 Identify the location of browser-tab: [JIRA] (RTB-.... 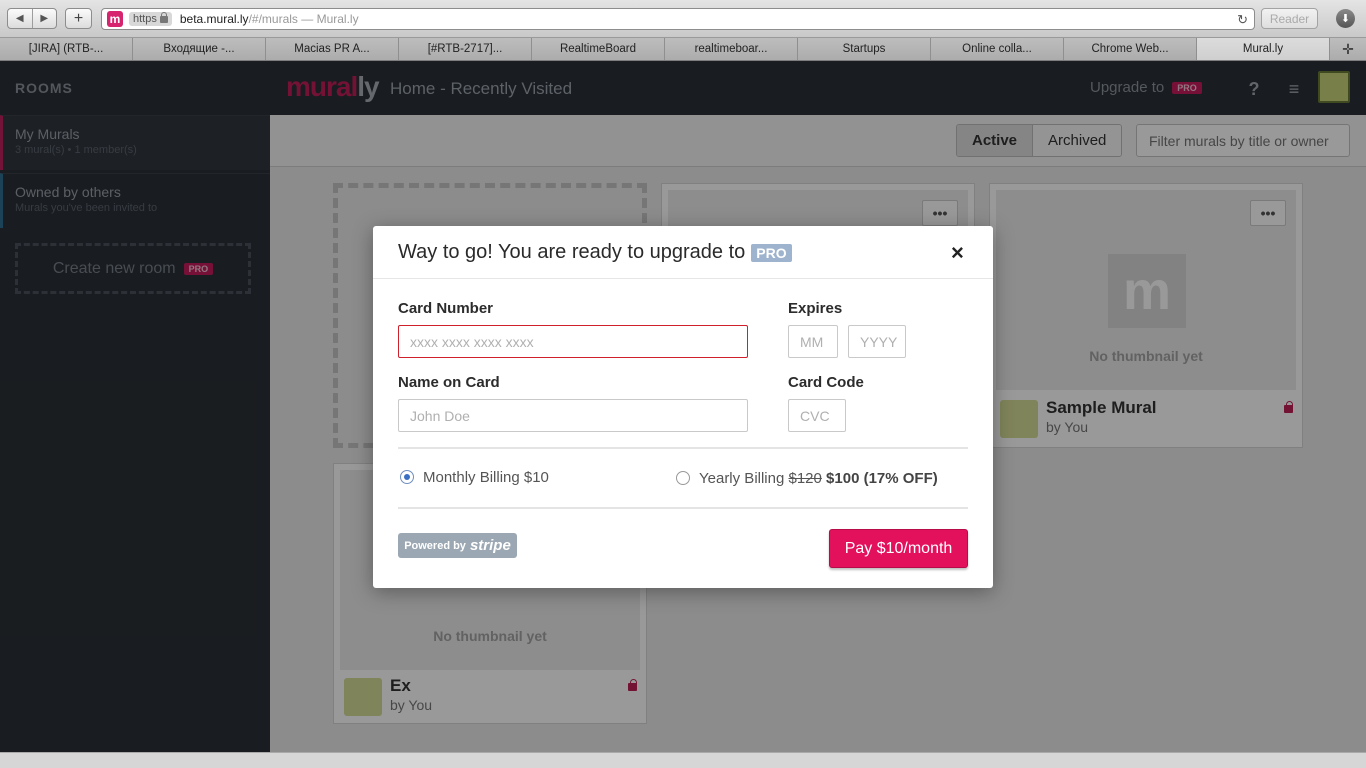
(66, 49).